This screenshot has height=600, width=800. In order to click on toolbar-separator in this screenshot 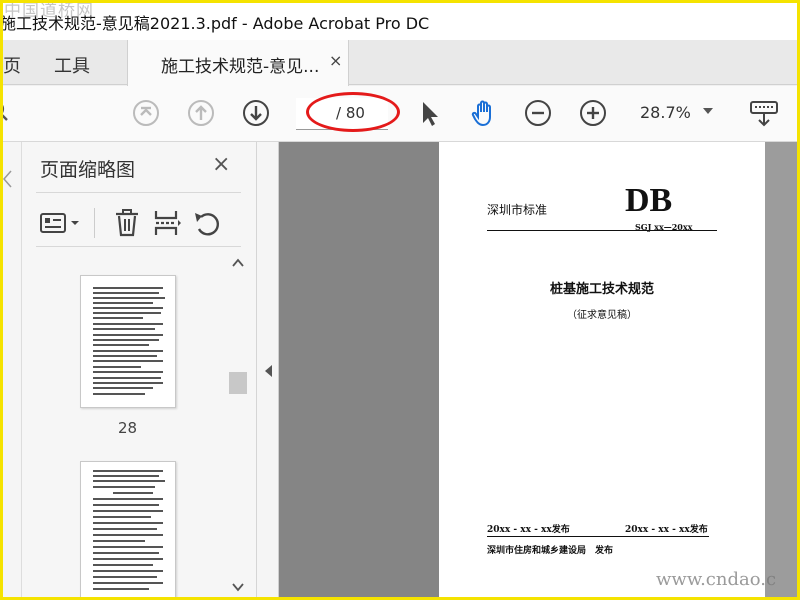, I will do `click(94, 223)`.